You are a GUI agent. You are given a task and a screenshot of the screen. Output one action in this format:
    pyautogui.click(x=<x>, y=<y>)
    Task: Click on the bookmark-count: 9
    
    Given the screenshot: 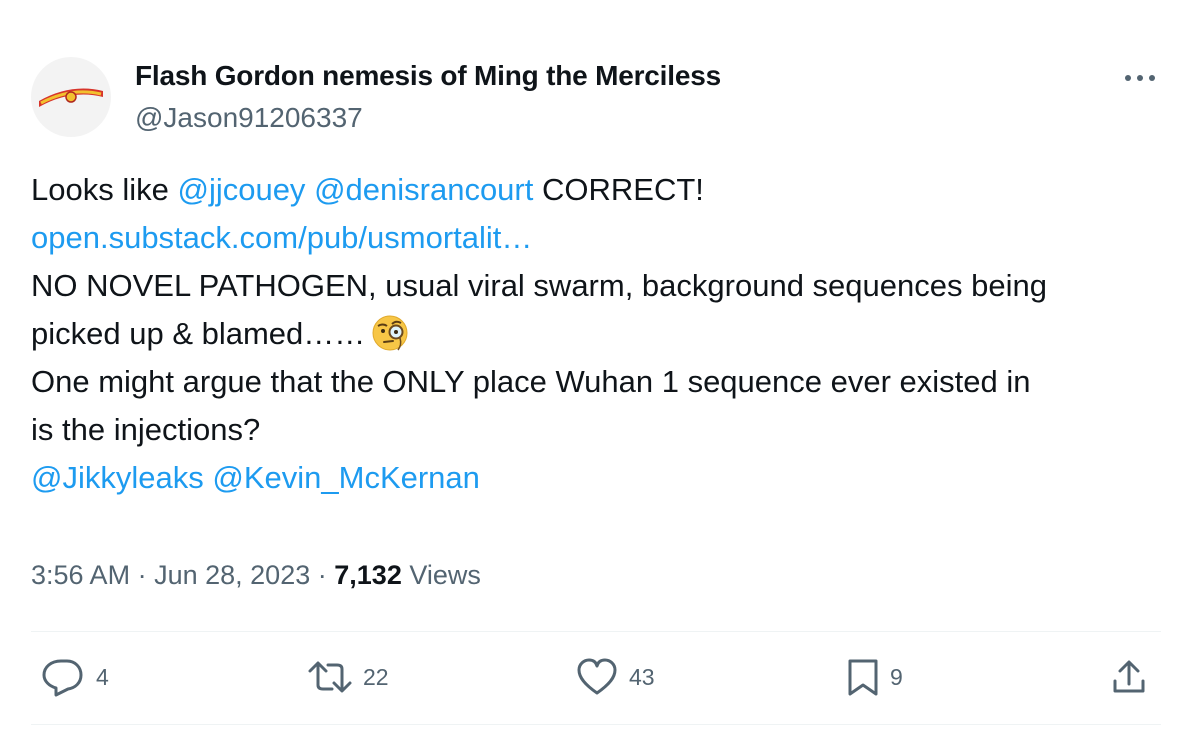 What is the action you would take?
    pyautogui.click(x=896, y=676)
    